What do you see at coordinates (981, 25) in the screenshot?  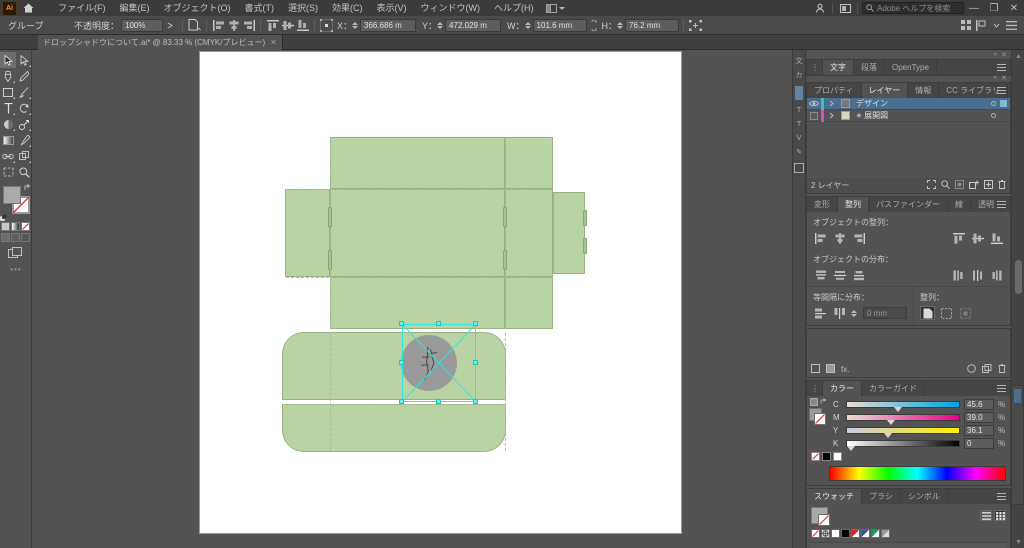 I see `artboard-navigation-icon` at bounding box center [981, 25].